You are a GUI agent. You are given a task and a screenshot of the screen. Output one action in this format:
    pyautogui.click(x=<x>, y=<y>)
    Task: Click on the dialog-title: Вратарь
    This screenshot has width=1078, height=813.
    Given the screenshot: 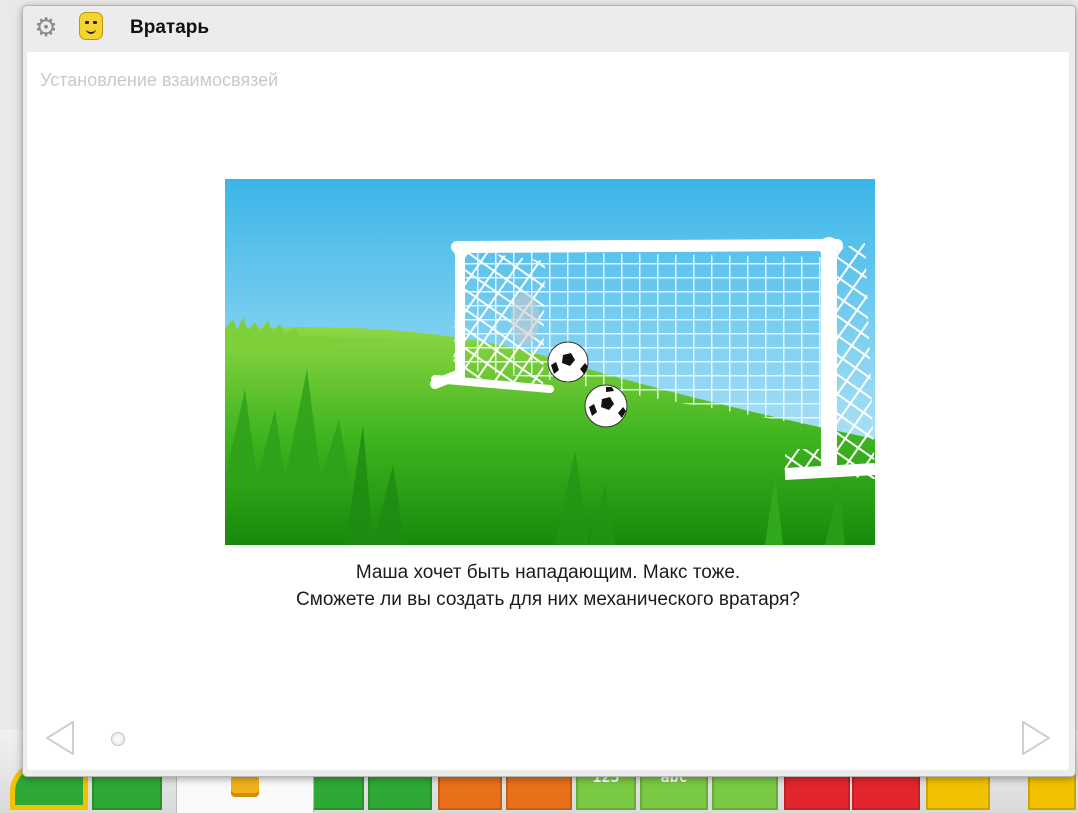 What is the action you would take?
    pyautogui.click(x=170, y=27)
    